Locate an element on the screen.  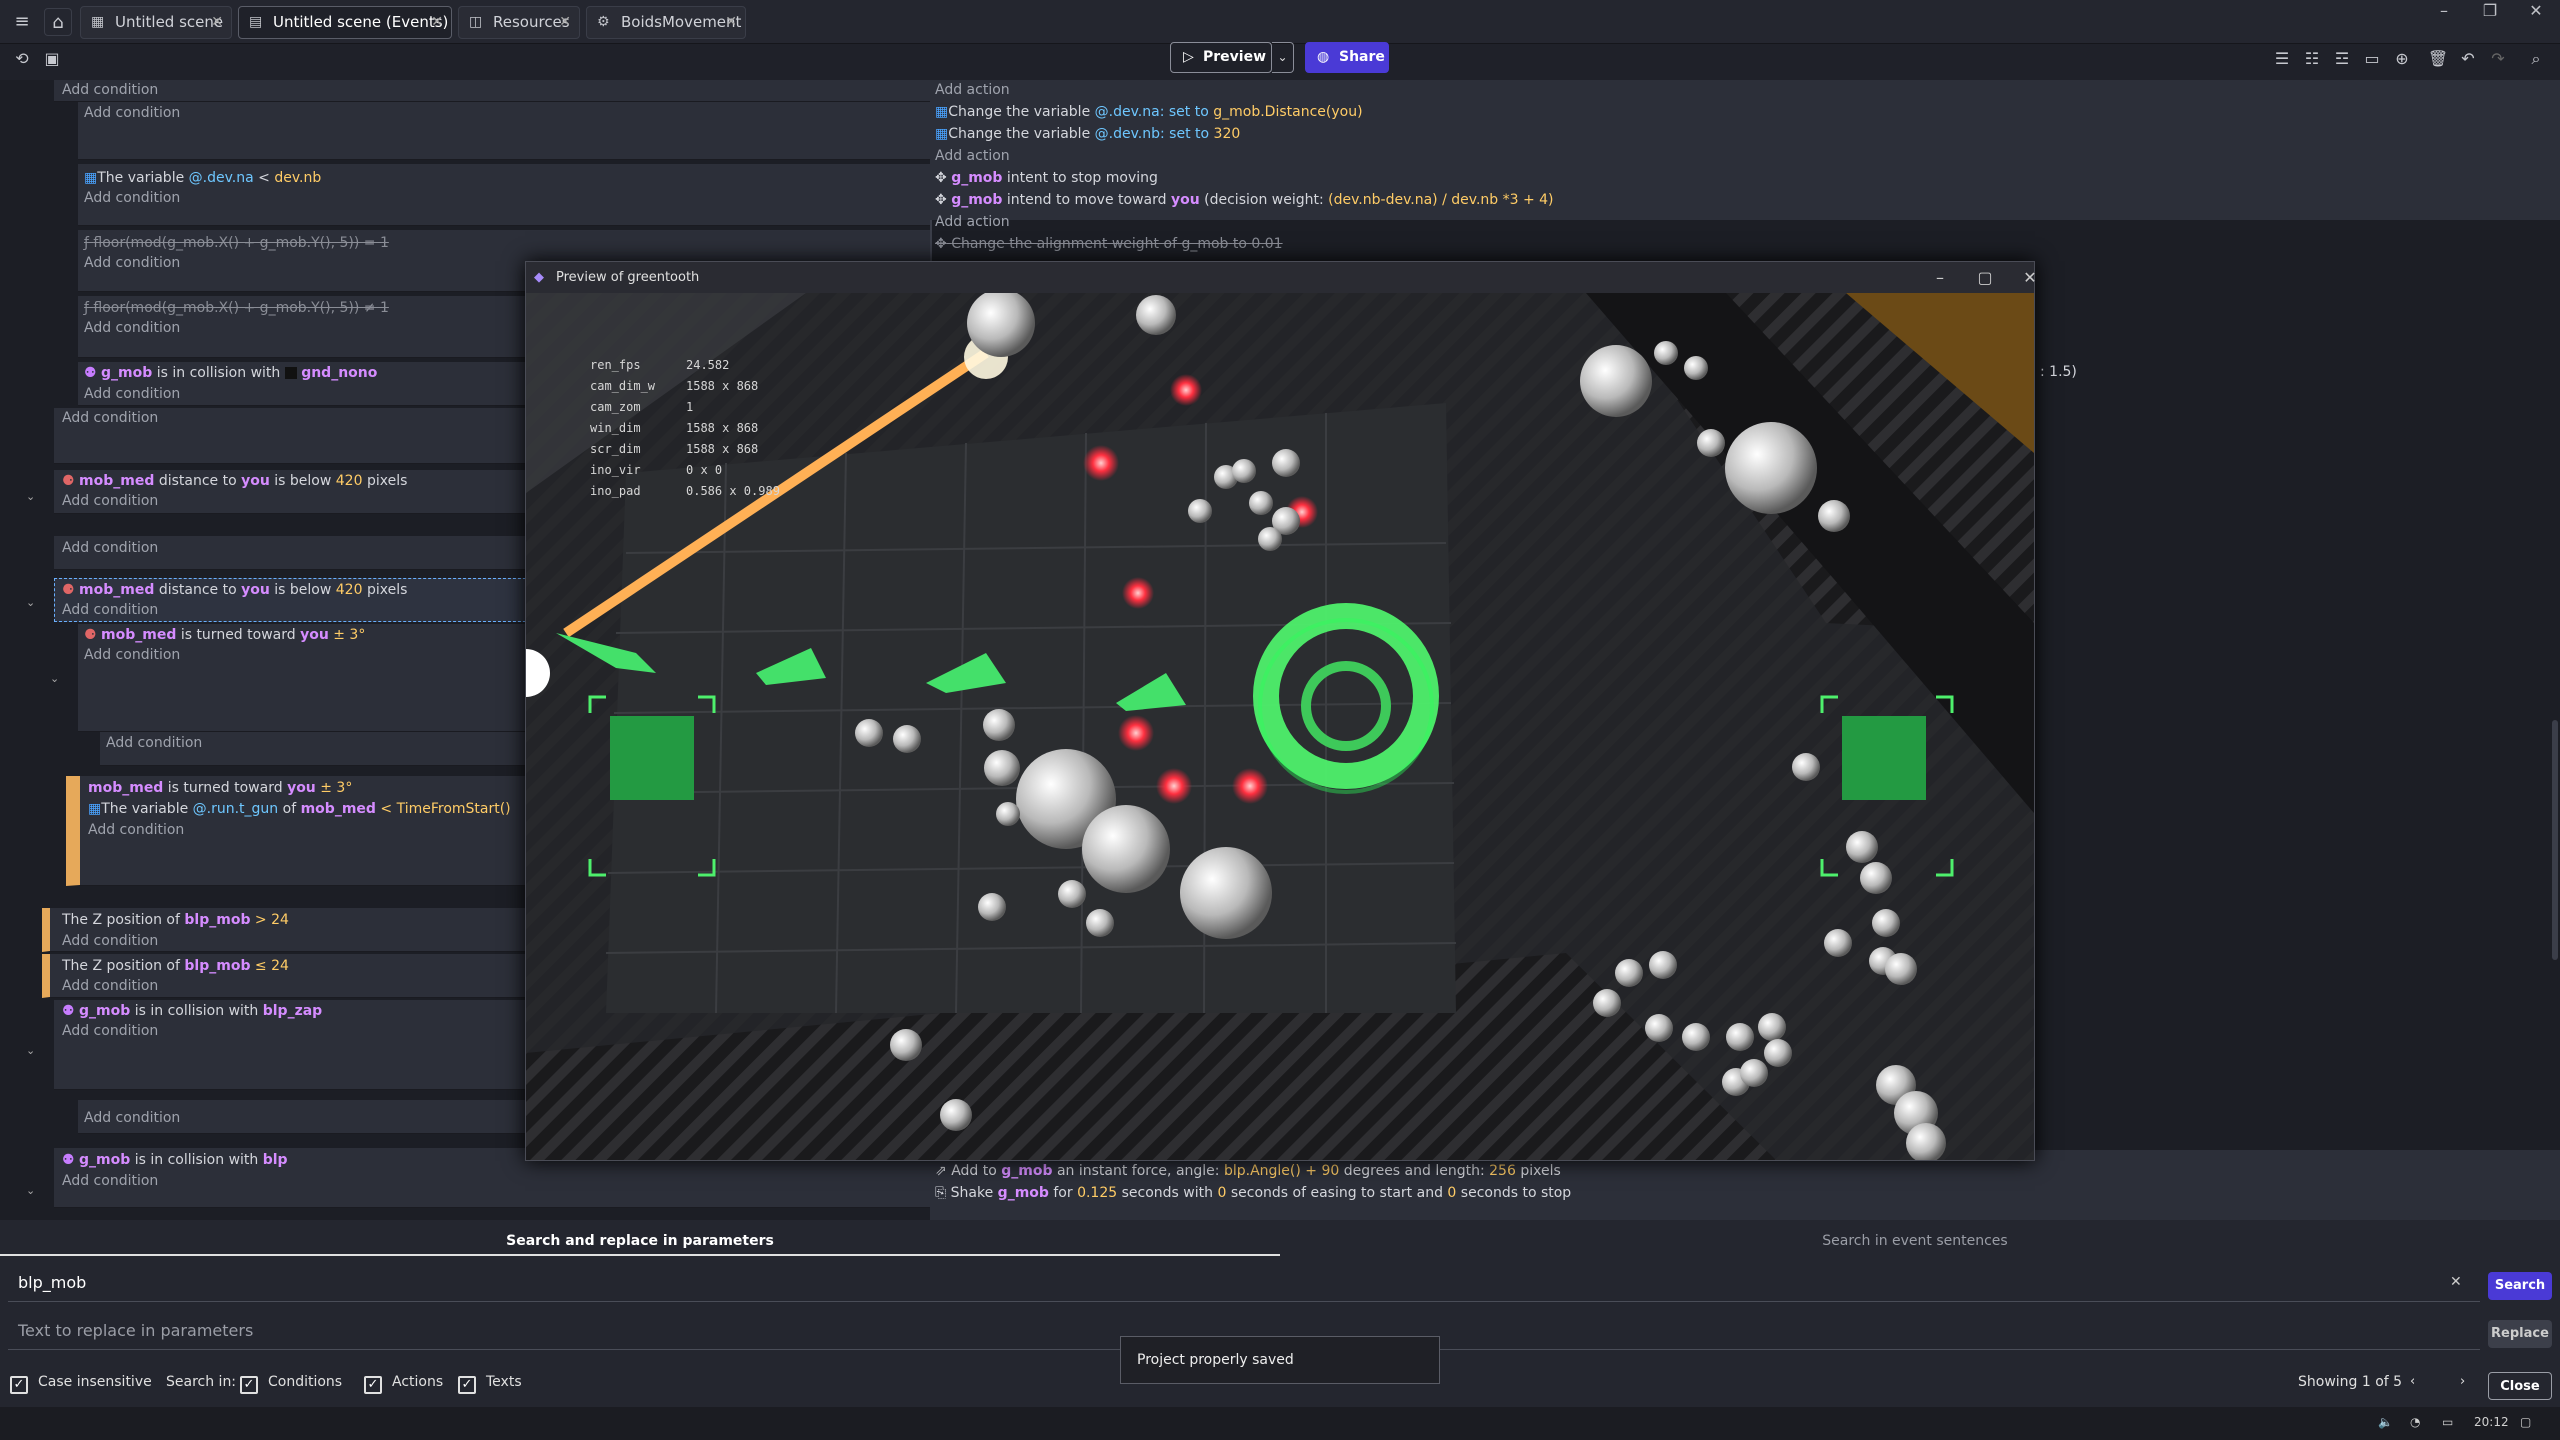
add-event-icon: ☰ is located at coordinates (2282, 59).